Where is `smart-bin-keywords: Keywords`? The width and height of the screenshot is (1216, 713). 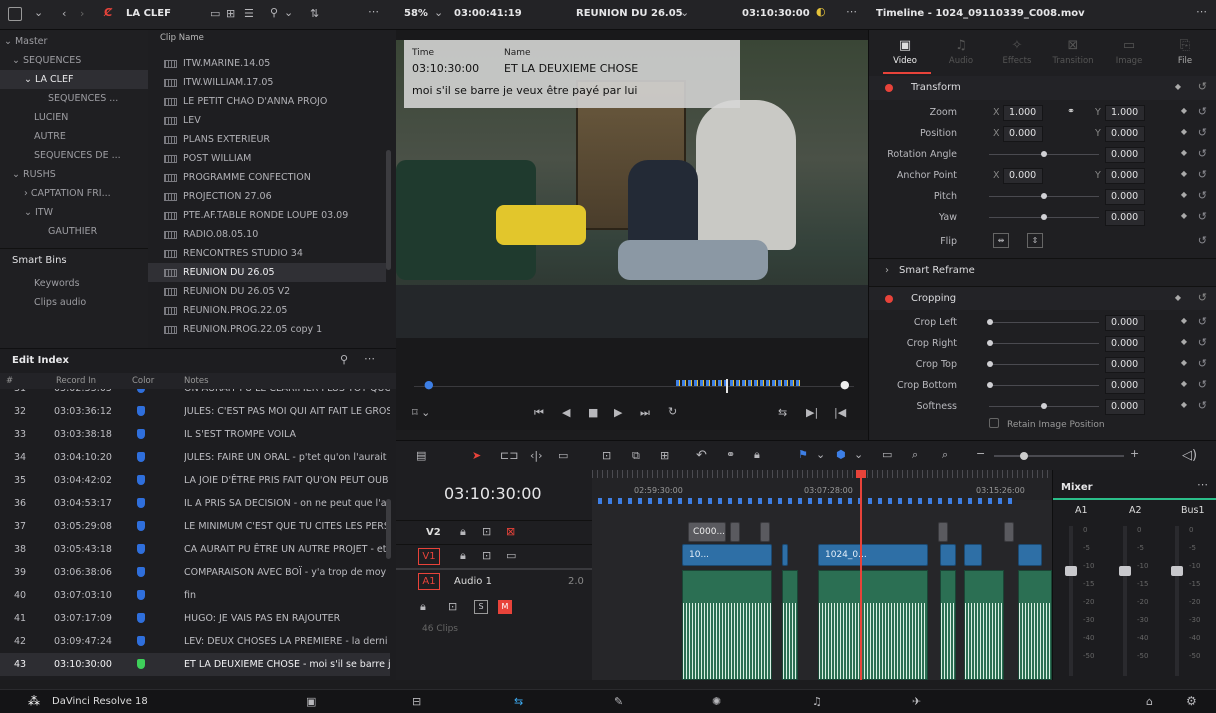 smart-bin-keywords: Keywords is located at coordinates (57, 283).